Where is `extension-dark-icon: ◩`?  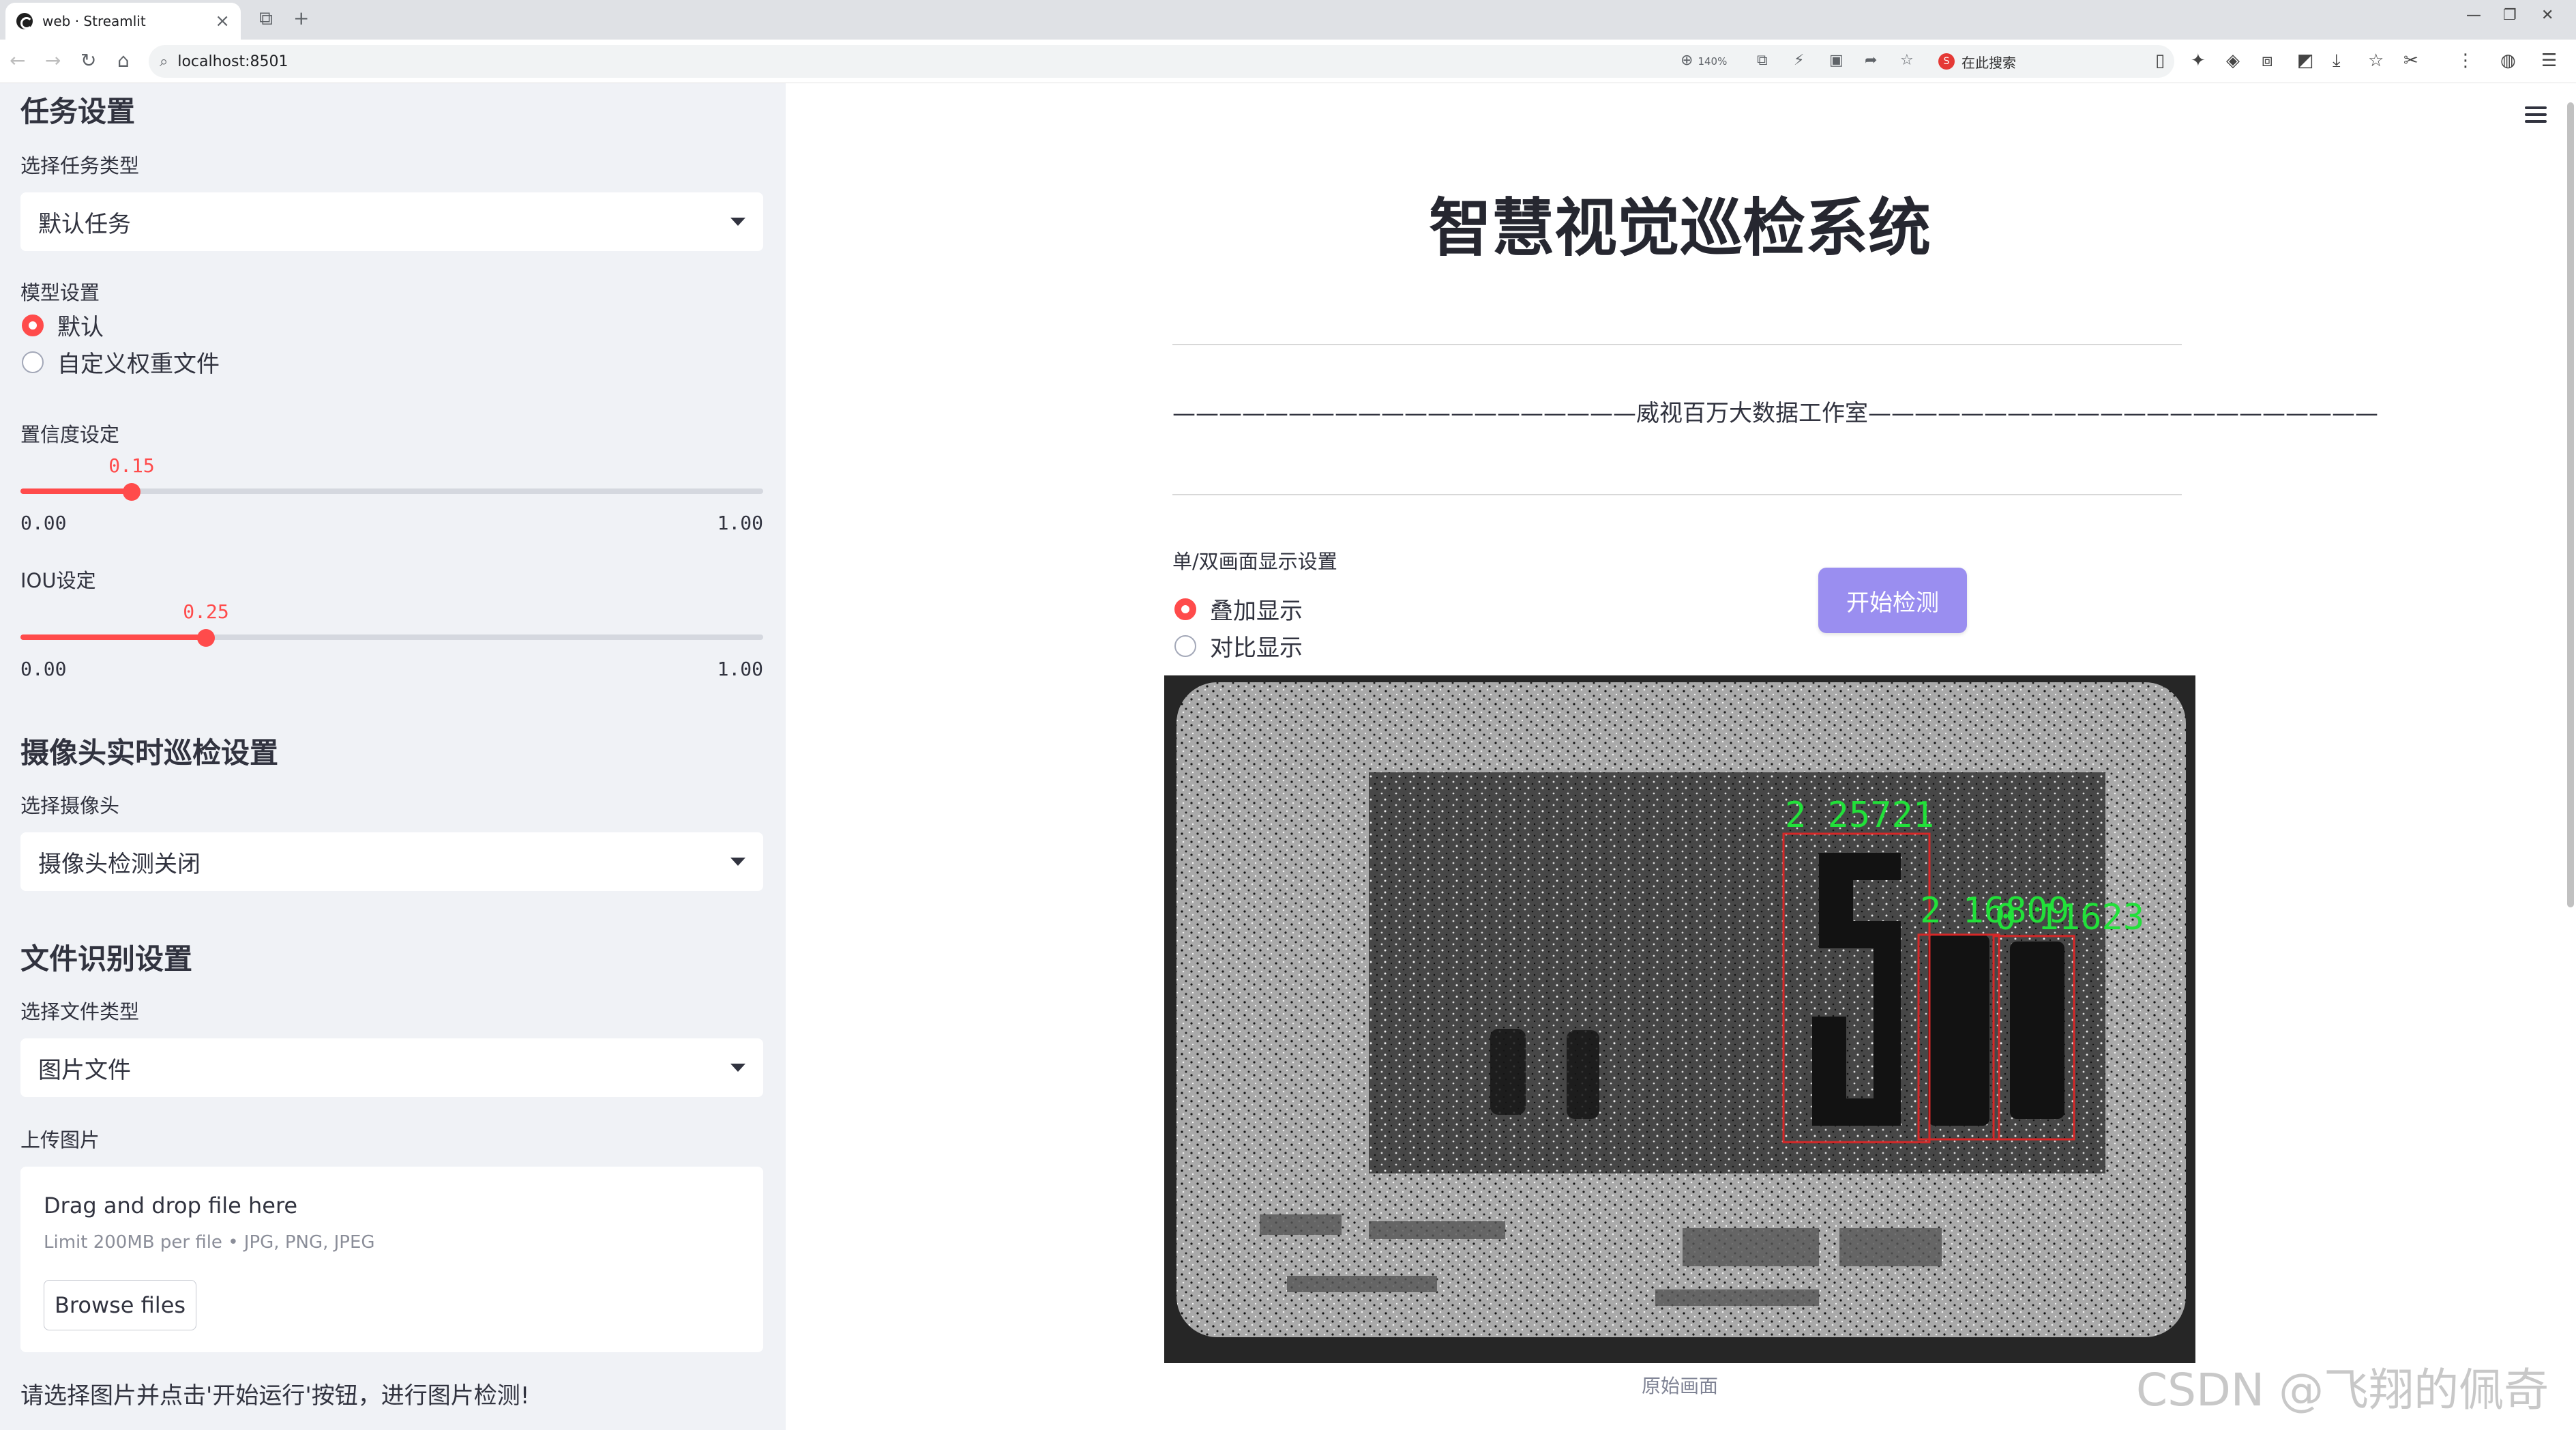 extension-dark-icon: ◩ is located at coordinates (2305, 60).